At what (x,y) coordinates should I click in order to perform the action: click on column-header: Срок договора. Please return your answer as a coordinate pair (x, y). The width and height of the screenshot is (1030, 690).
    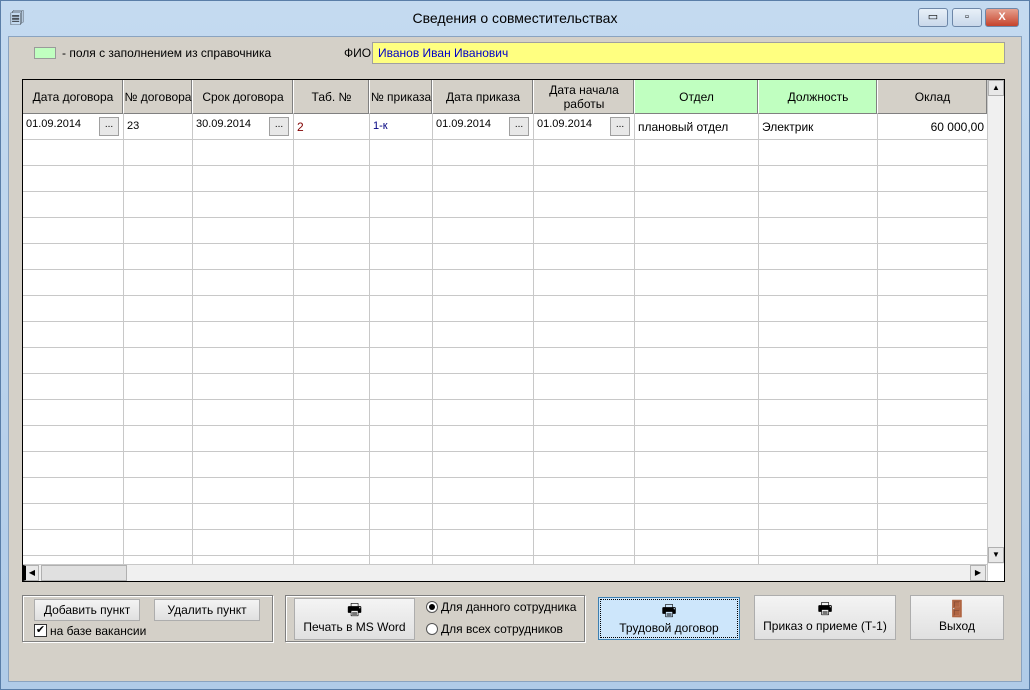
    Looking at the image, I should click on (243, 97).